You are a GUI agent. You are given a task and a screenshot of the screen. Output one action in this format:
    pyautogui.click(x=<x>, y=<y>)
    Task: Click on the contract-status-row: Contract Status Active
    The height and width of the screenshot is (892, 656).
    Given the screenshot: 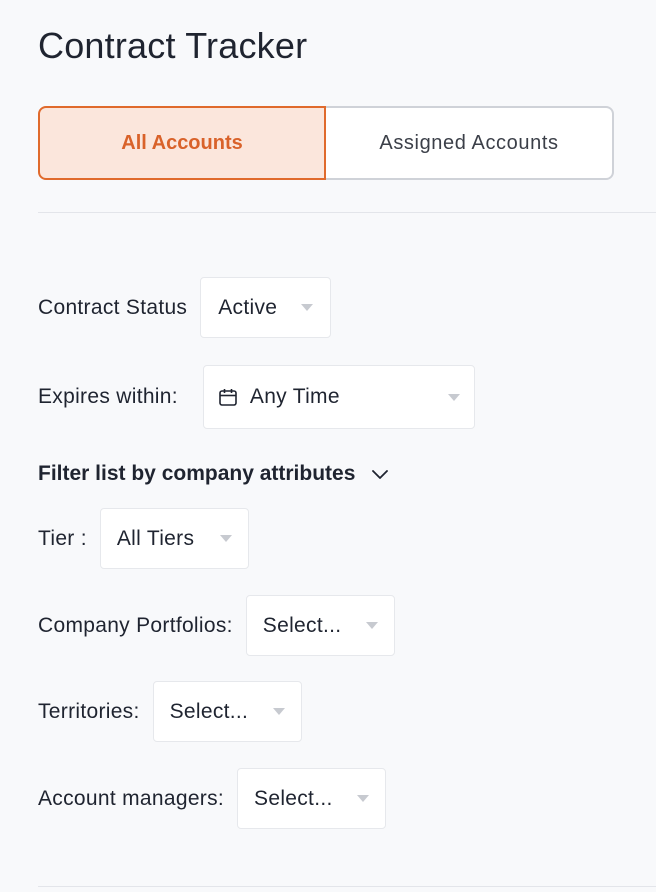 What is the action you would take?
    pyautogui.click(x=185, y=307)
    